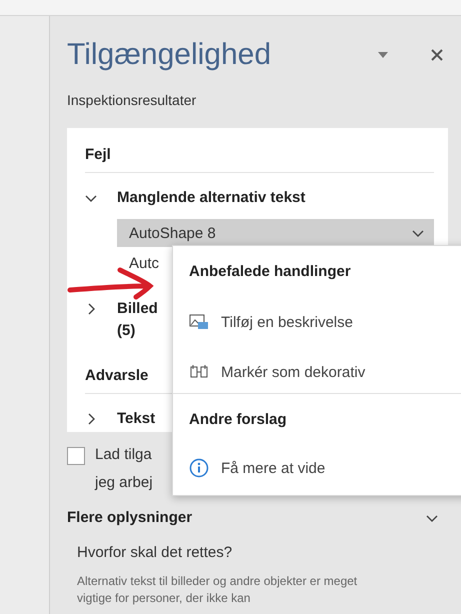 This screenshot has height=614, width=461. What do you see at coordinates (217, 590) in the screenshot?
I see `explanation-text: Alternativ tekst til billeder og andre objekter er meget vigtige for personer, der ikke kan` at bounding box center [217, 590].